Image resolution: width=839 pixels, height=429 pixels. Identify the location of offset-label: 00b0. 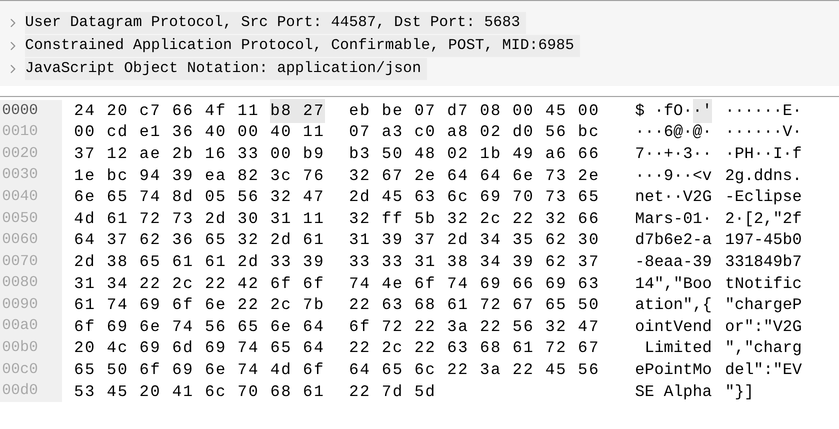
(31, 349).